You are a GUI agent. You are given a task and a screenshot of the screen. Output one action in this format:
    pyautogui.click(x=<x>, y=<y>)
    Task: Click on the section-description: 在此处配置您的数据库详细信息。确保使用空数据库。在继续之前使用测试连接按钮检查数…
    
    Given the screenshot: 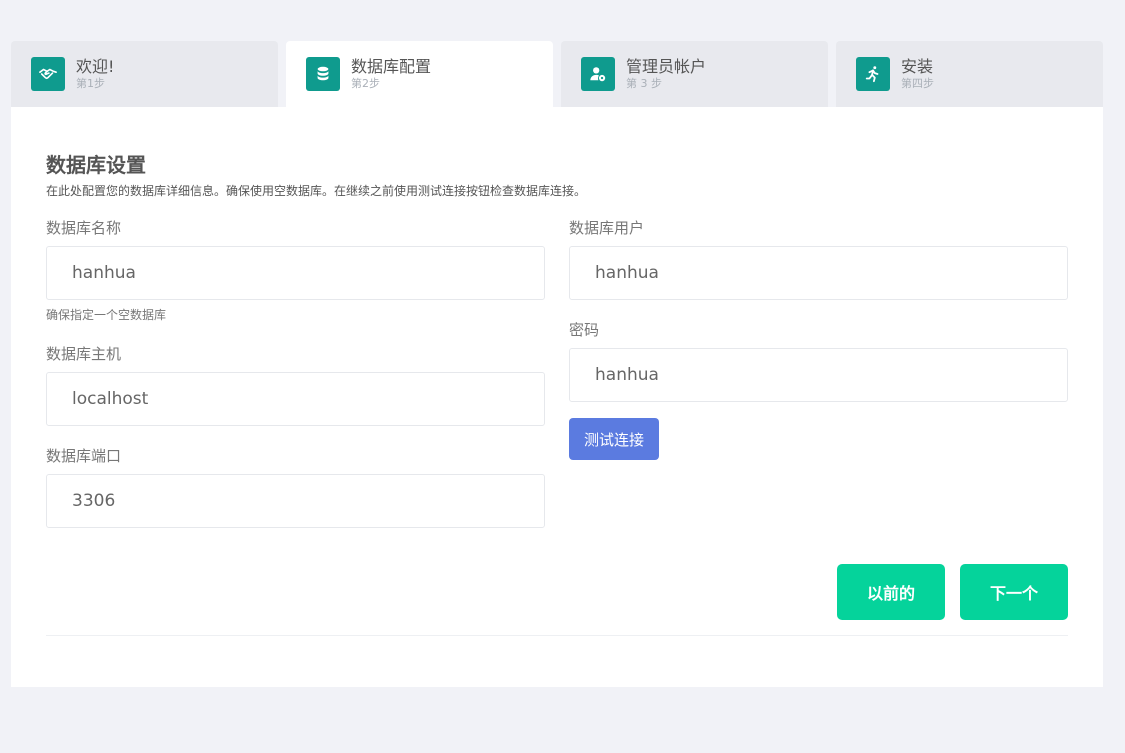 What is the action you would take?
    pyautogui.click(x=316, y=191)
    